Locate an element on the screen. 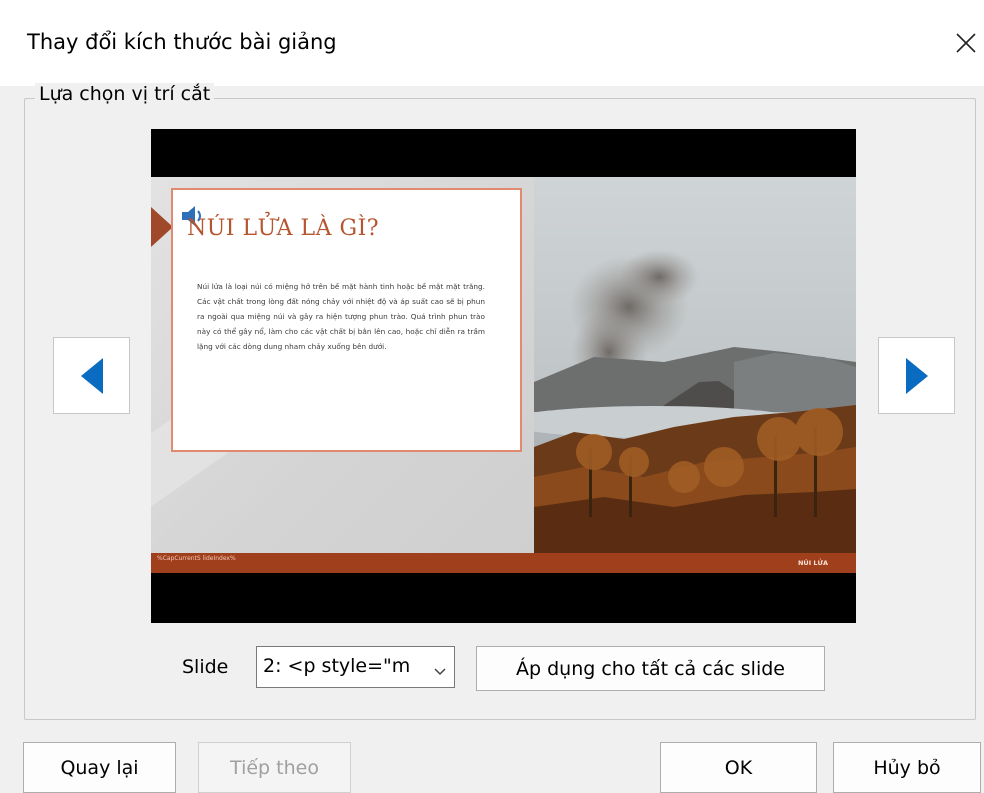 Image resolution: width=984 pixels, height=793 pixels. triangle-left-icon is located at coordinates (91, 375).